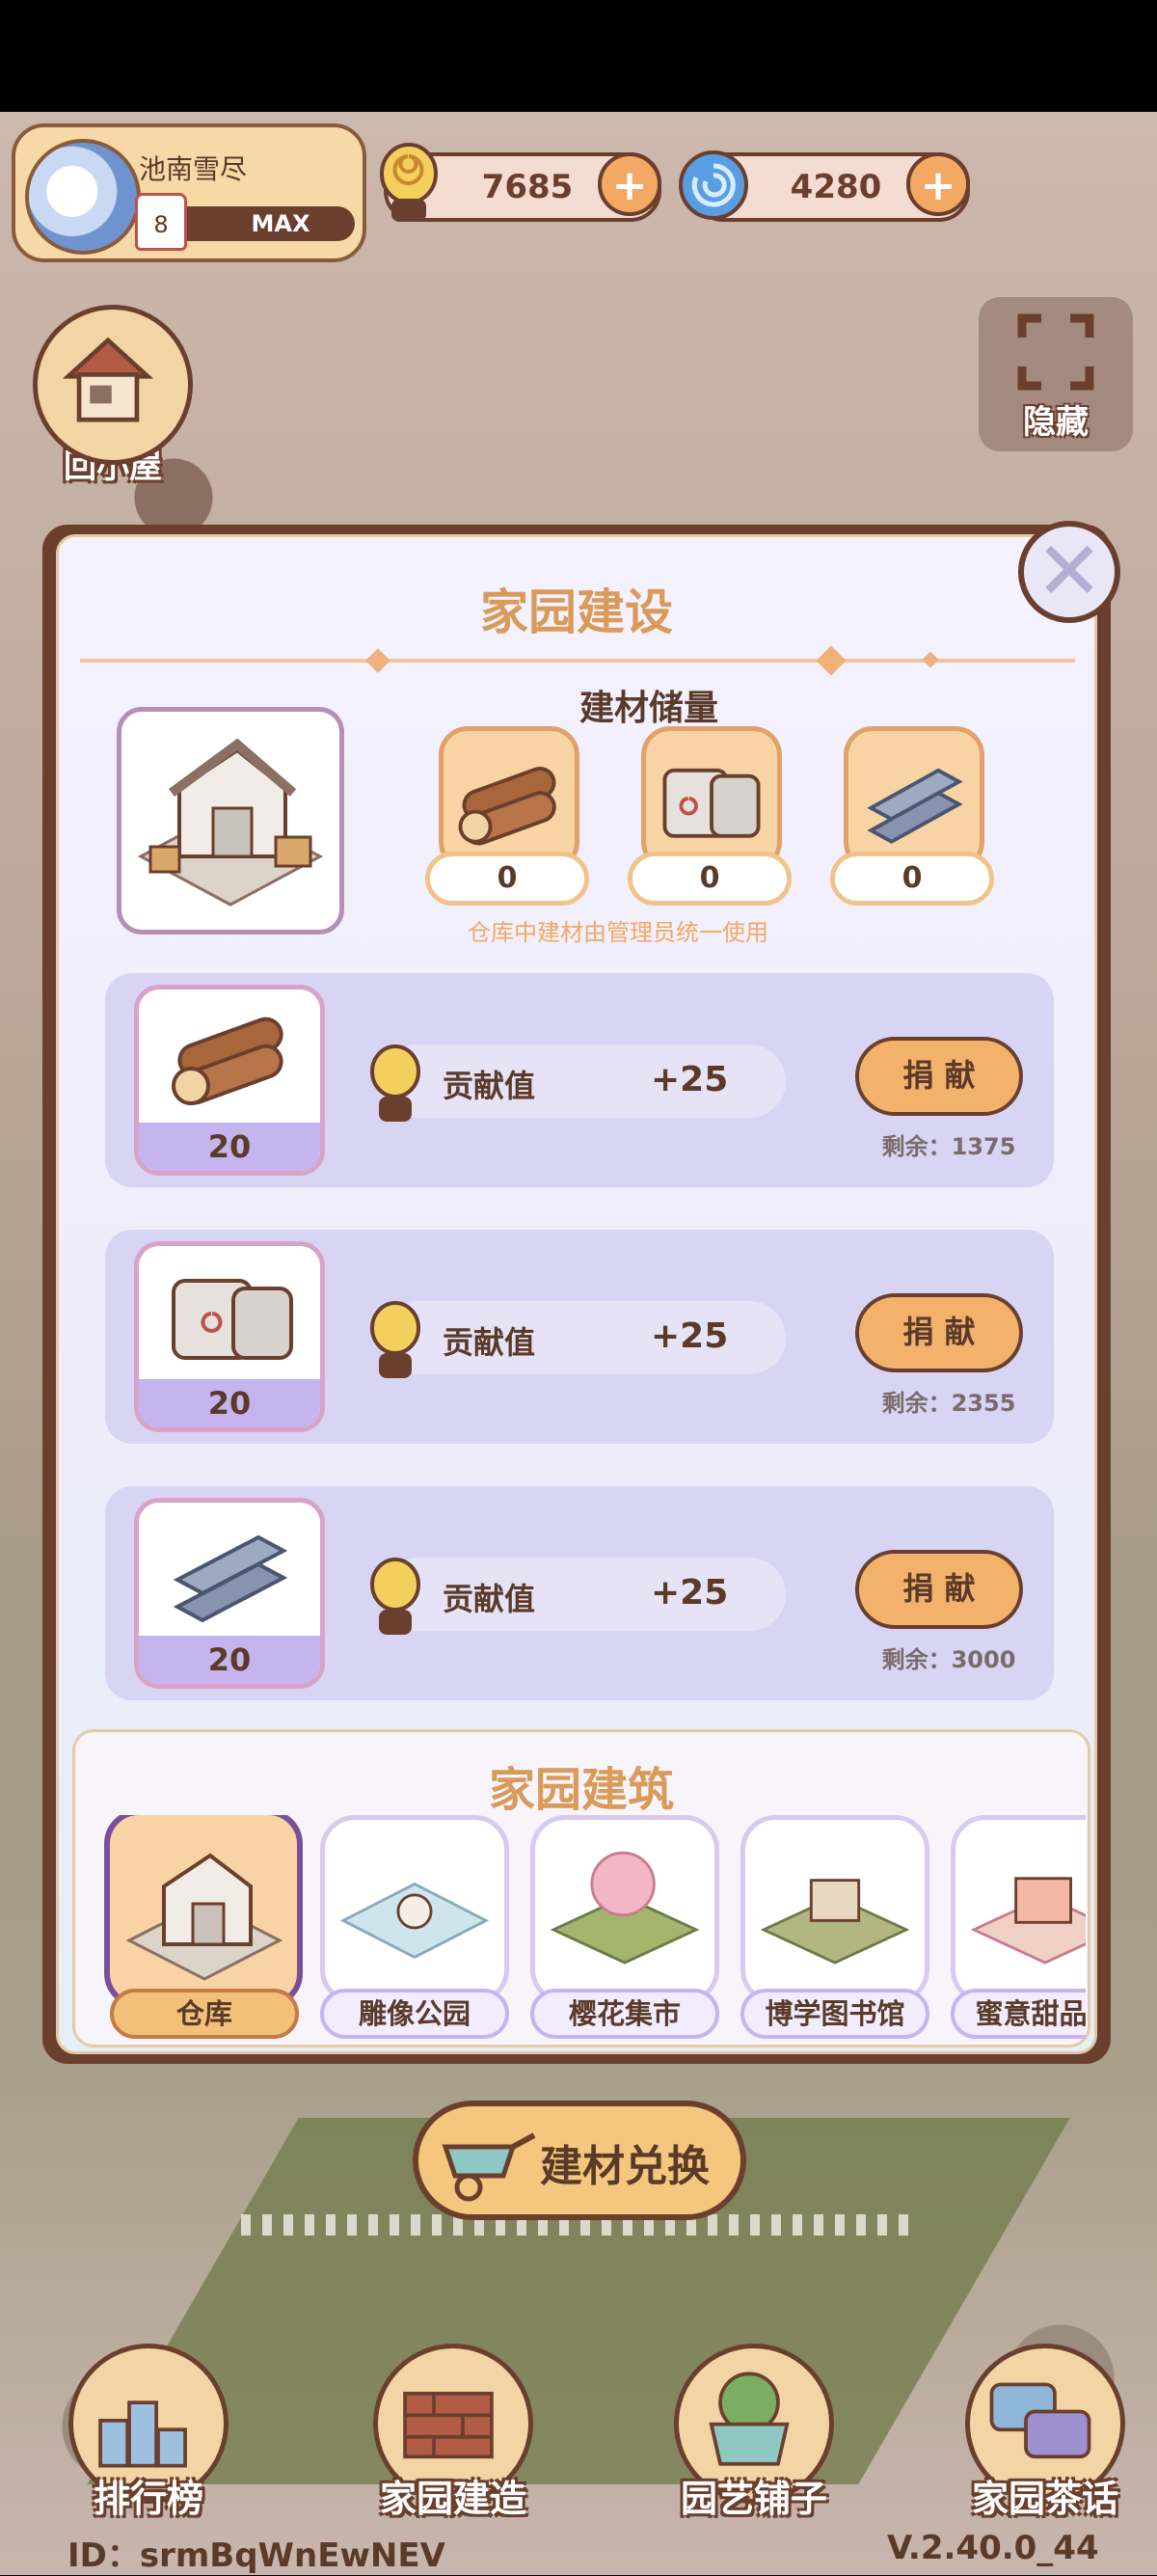 Image resolution: width=1157 pixels, height=2576 pixels. I want to click on nav-tea-chat: 家园茶话, so click(1045, 2433).